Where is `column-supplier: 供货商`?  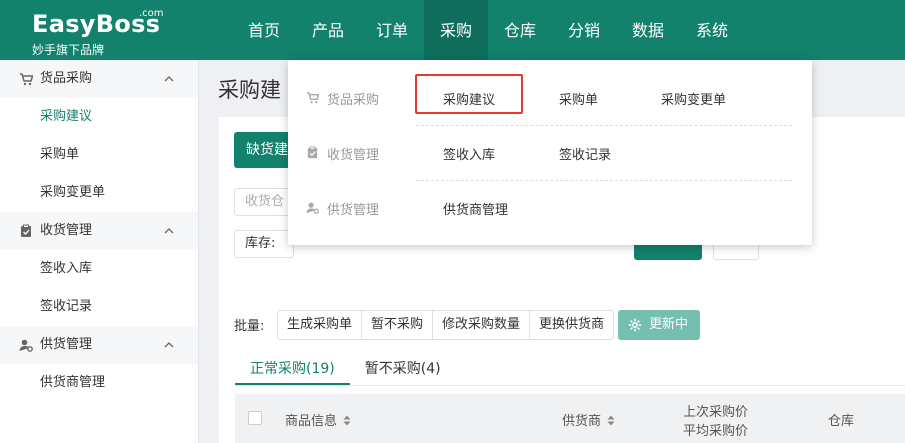 column-supplier: 供货商 is located at coordinates (588, 419).